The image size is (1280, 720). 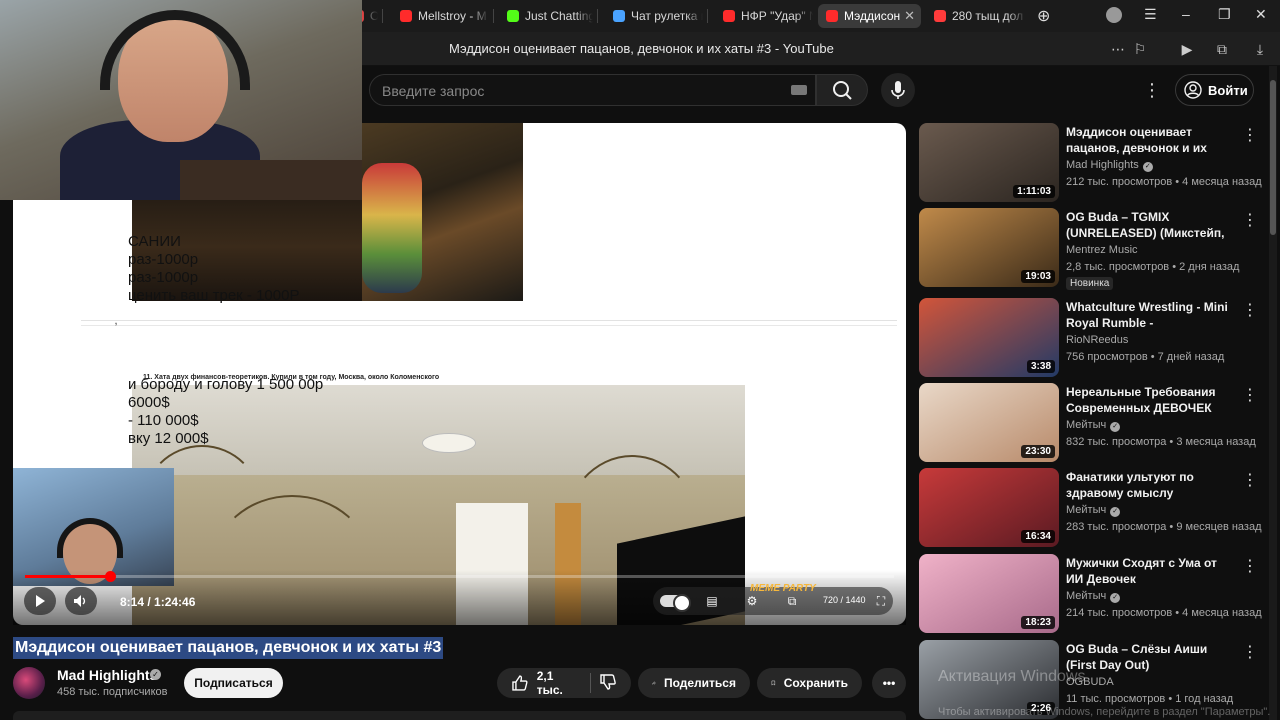 What do you see at coordinates (1097, 340) in the screenshot?
I see `channel-name: RioNReedus` at bounding box center [1097, 340].